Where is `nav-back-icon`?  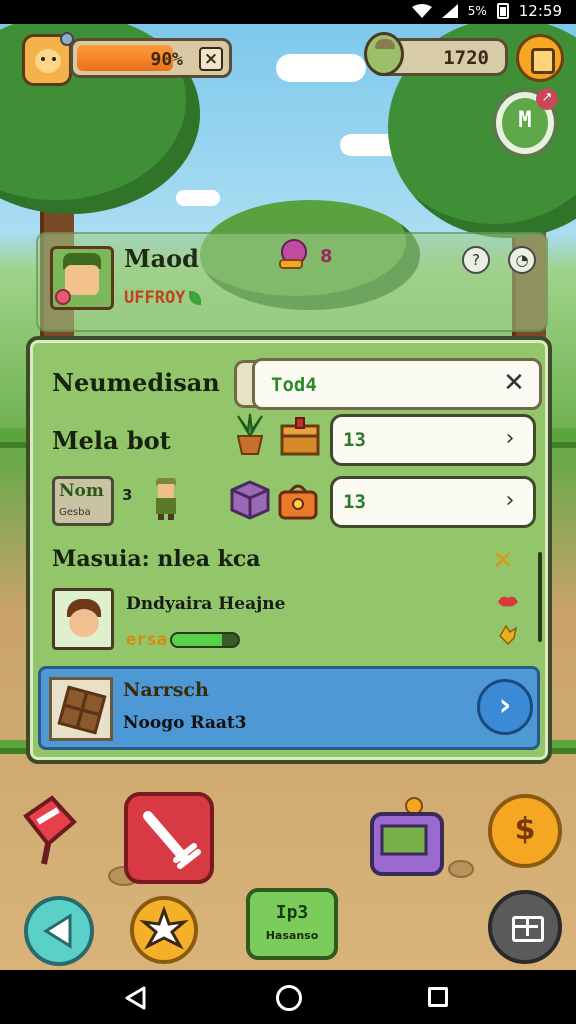 nav-back-icon is located at coordinates (135, 998).